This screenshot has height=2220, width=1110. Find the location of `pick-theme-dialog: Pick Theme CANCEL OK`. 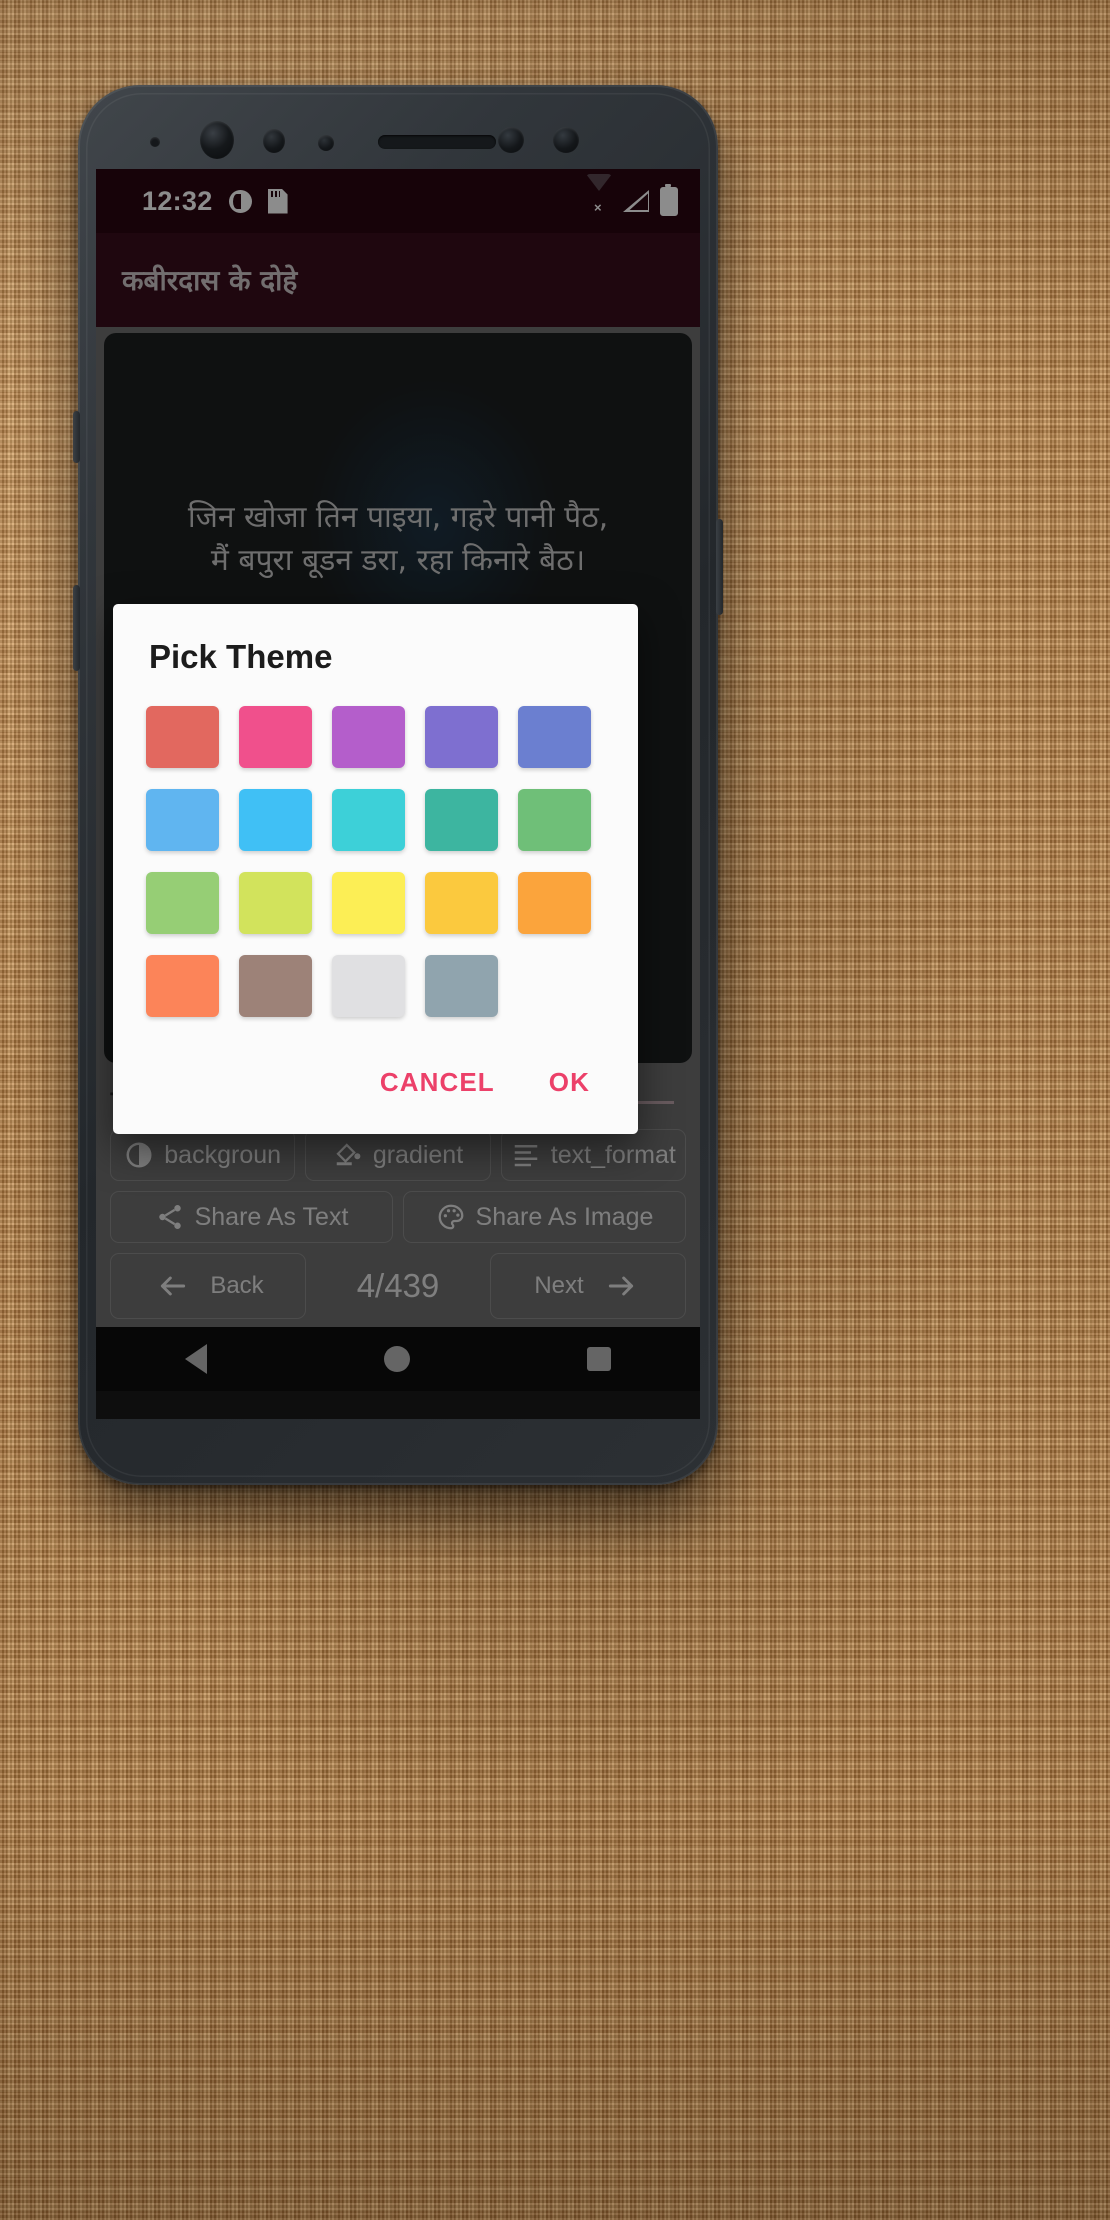

pick-theme-dialog: Pick Theme CANCEL OK is located at coordinates (375, 869).